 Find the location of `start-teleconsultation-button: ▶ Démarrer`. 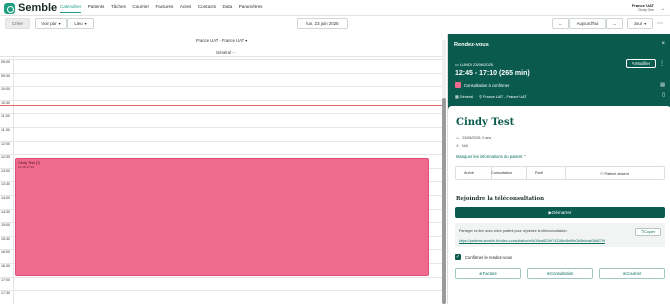

start-teleconsultation-button: ▶ Démarrer is located at coordinates (560, 212).